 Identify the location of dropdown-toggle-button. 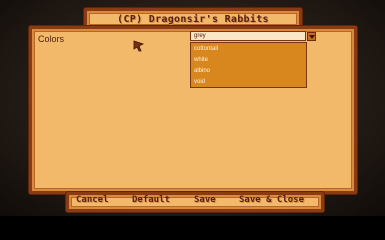
(311, 36).